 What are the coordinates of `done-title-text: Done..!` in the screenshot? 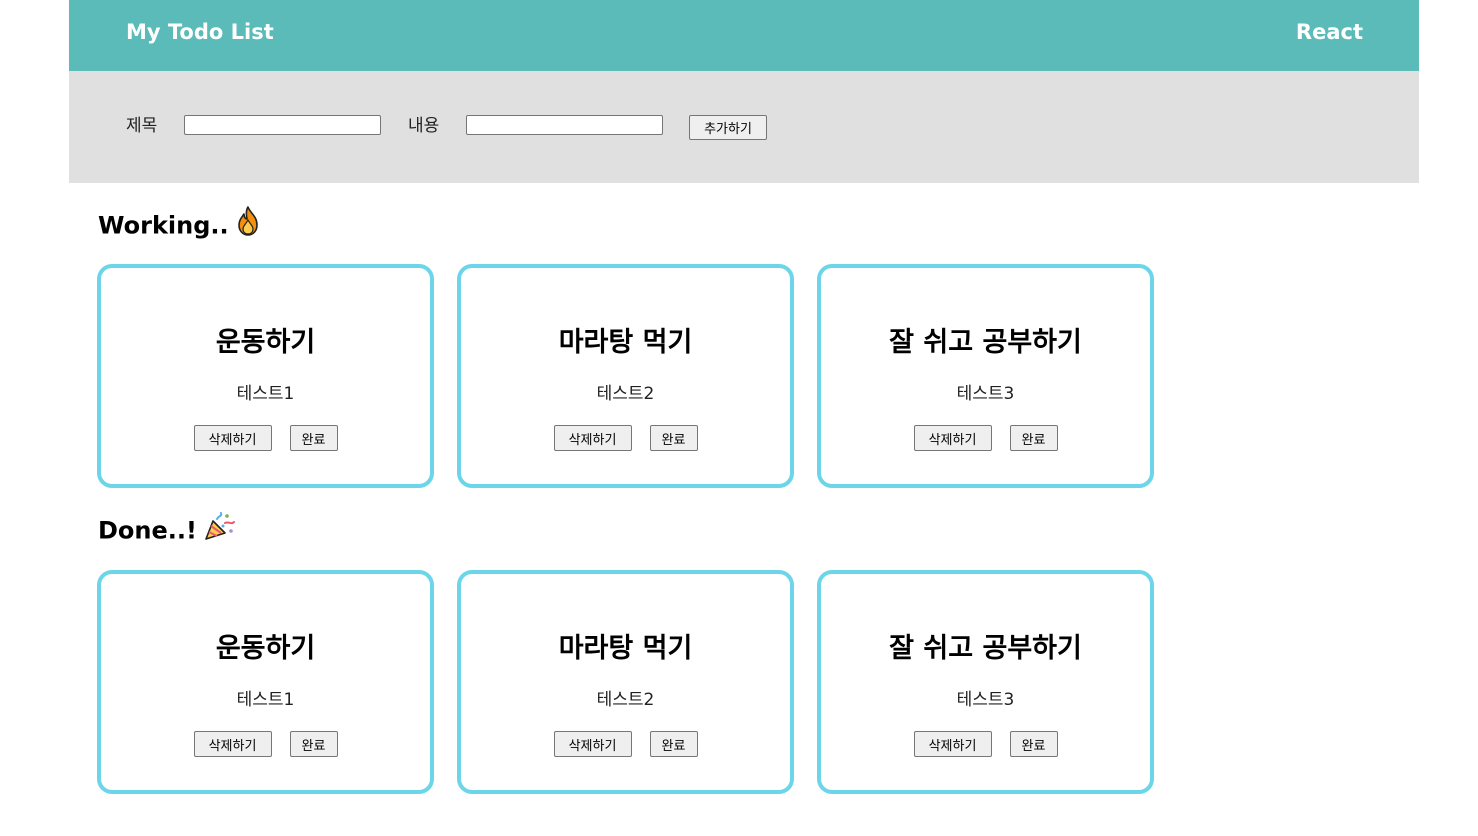 It's located at (147, 530).